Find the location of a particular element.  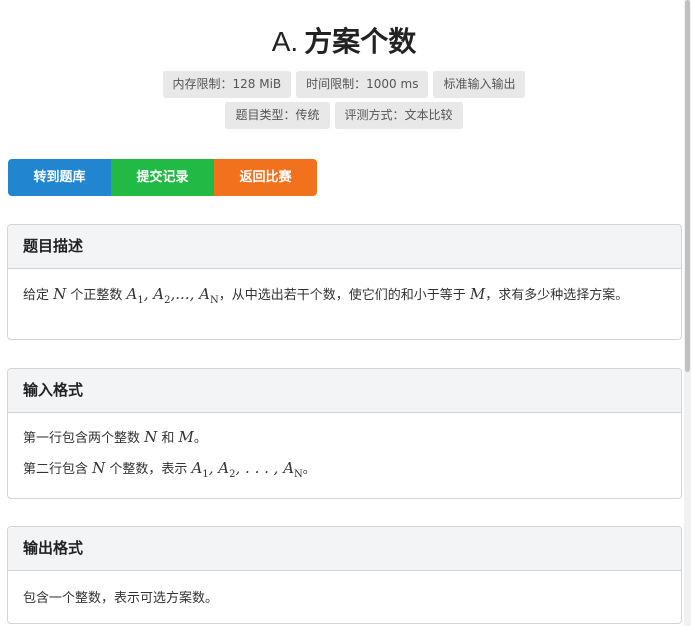

limits-row: 内存限制：128 MiB 时间限制：1000 ms 标准输入输出 is located at coordinates (344, 84).